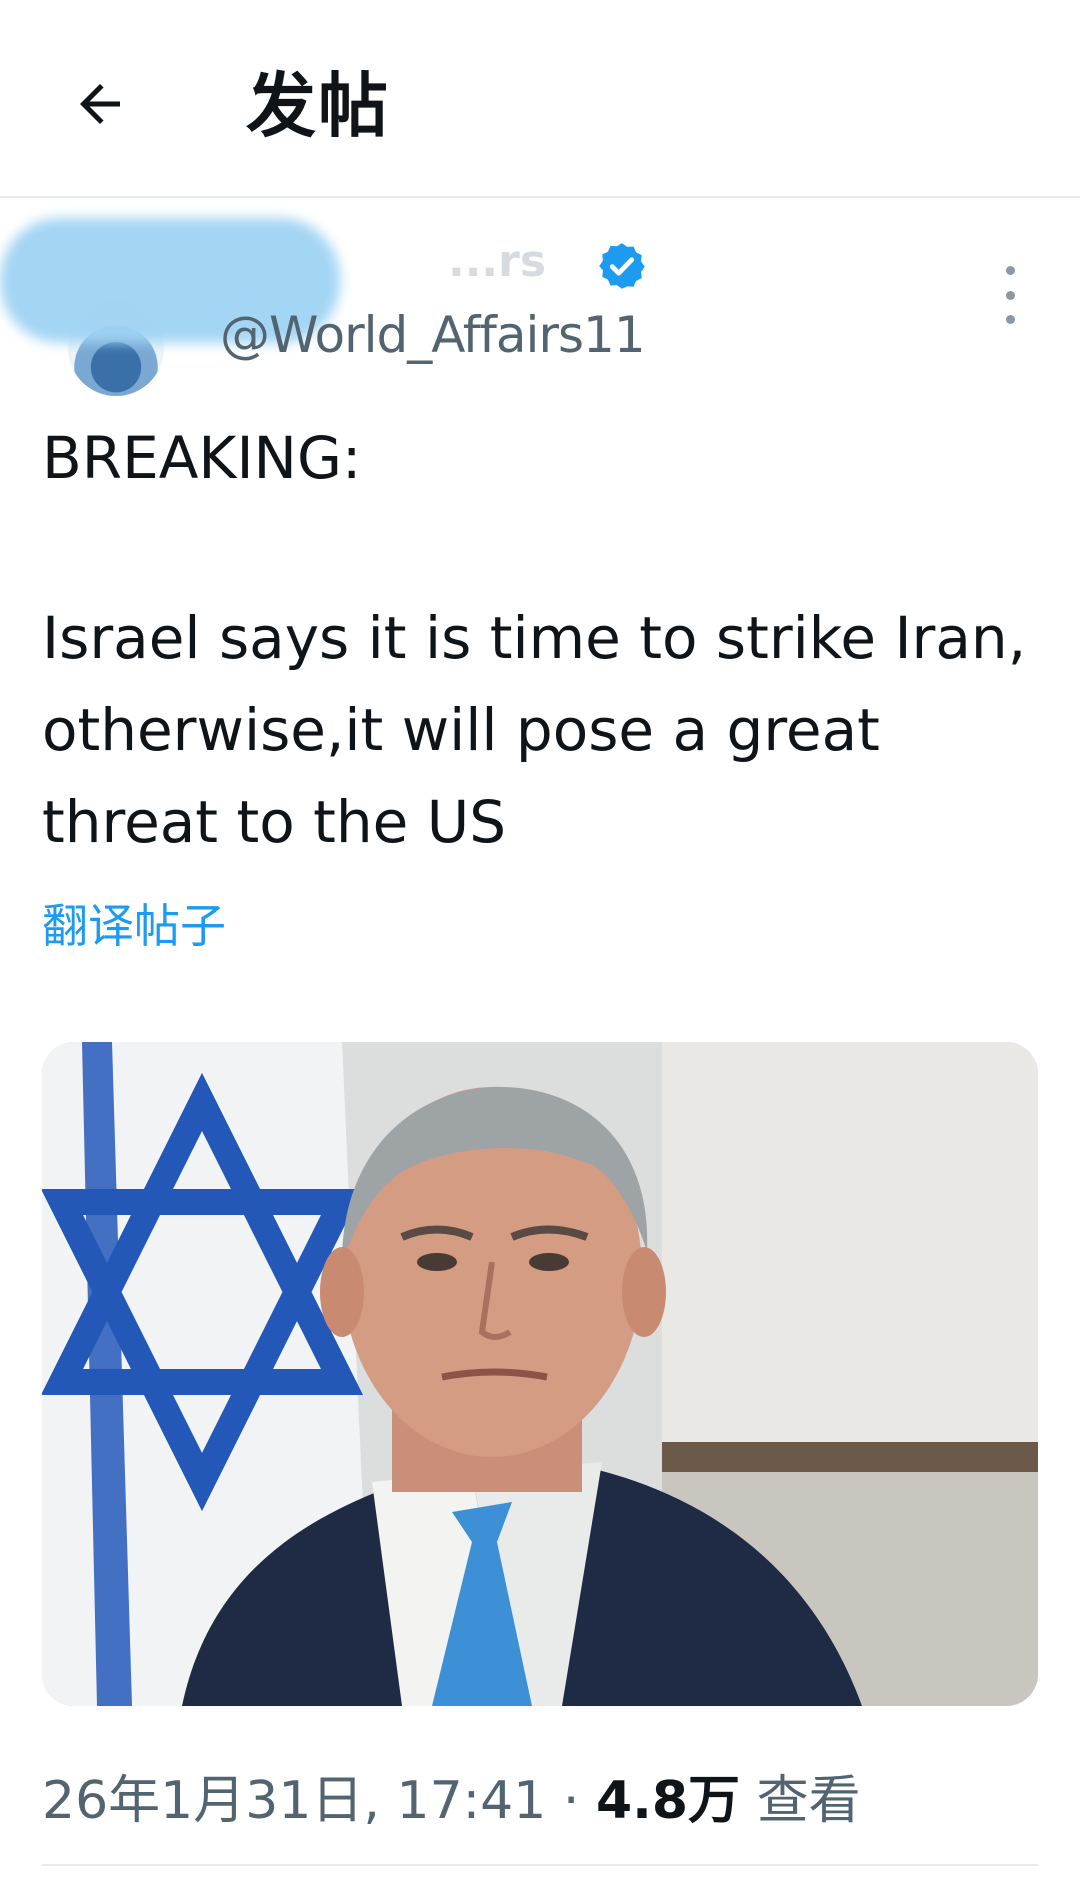 The width and height of the screenshot is (1080, 1898). I want to click on more-vertical-icon, so click(1010, 270).